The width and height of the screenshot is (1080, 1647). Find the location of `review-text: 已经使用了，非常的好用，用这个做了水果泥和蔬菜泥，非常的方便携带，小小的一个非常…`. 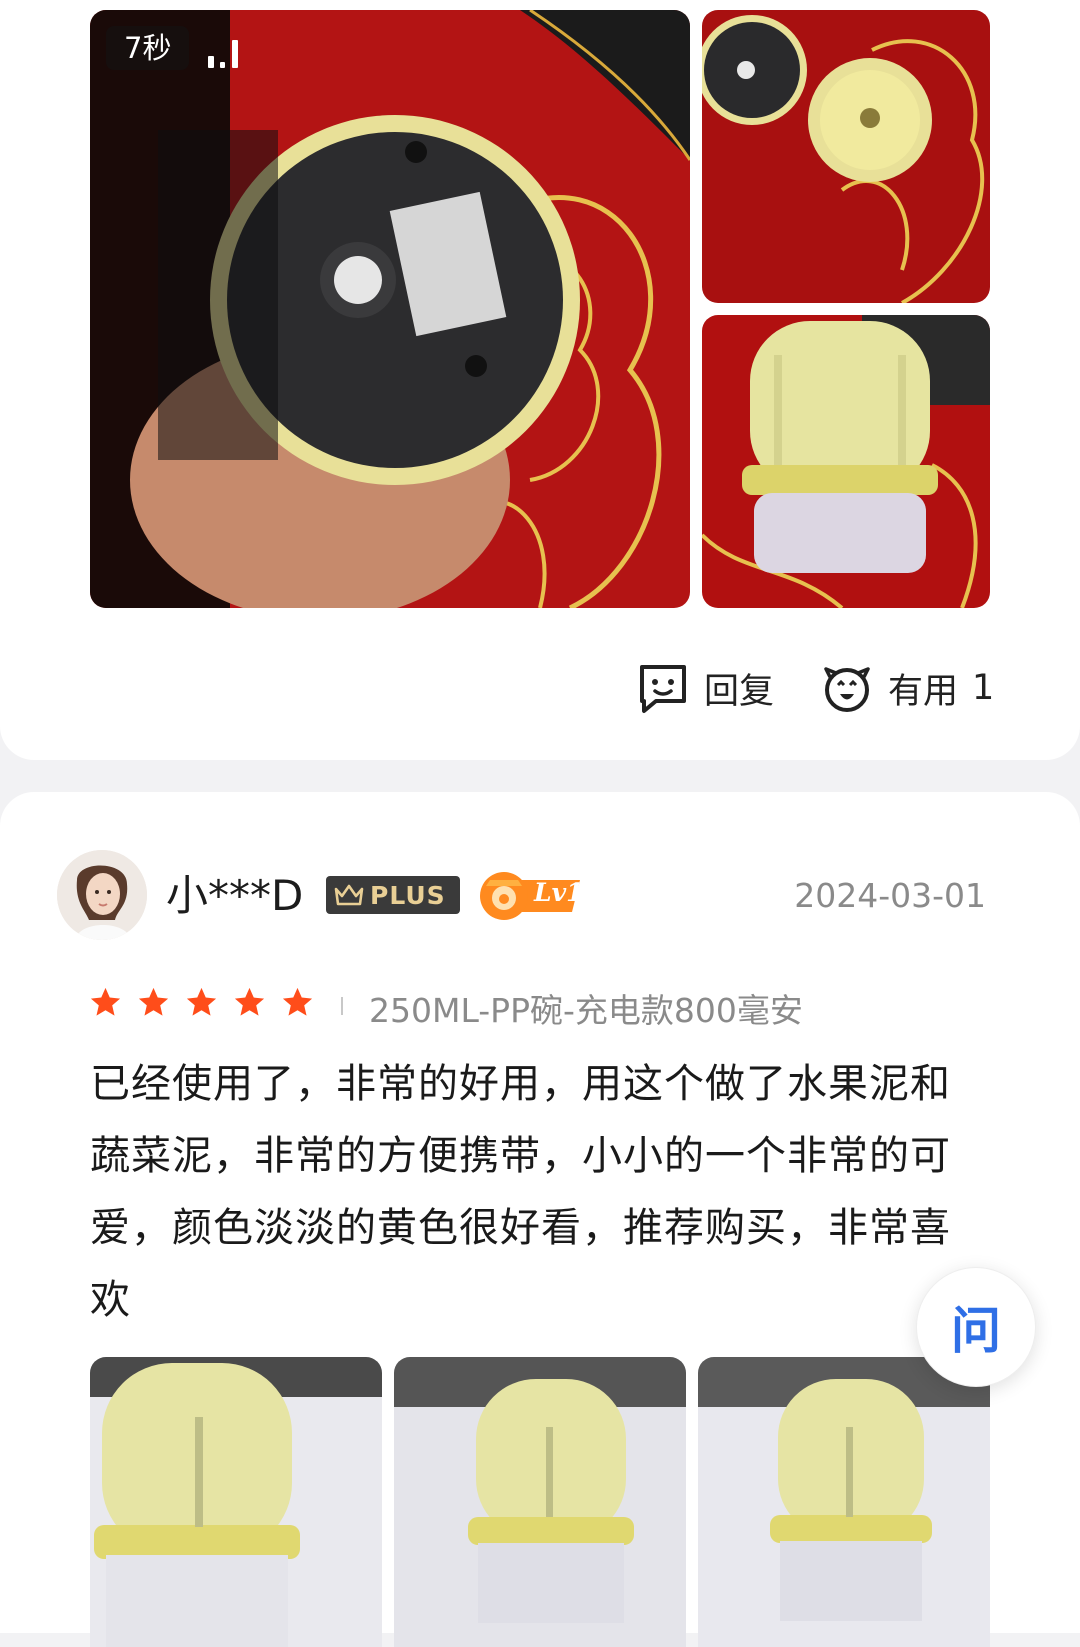

review-text: 已经使用了，非常的好用，用这个做了水果泥和蔬菜泥，非常的方便携带，小小的一个非常… is located at coordinates (520, 1192).